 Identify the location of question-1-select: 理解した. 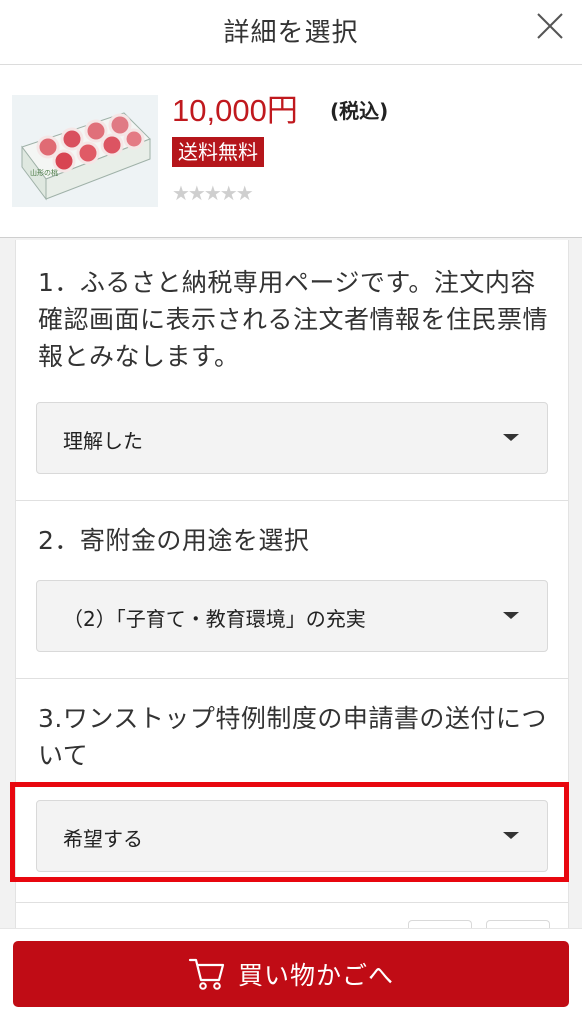
(292, 438).